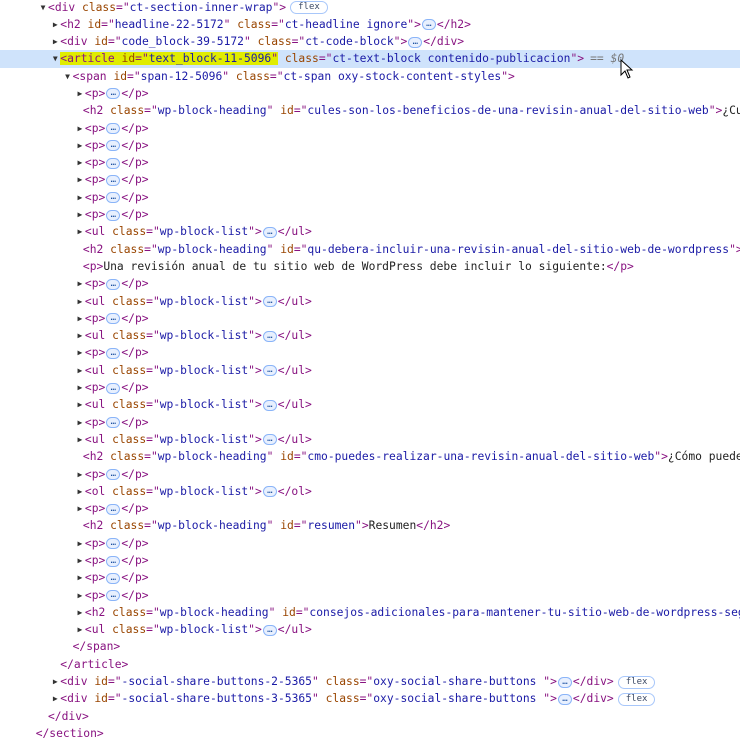 The image size is (740, 742). What do you see at coordinates (393, 525) in the screenshot?
I see `text-node: Resumen` at bounding box center [393, 525].